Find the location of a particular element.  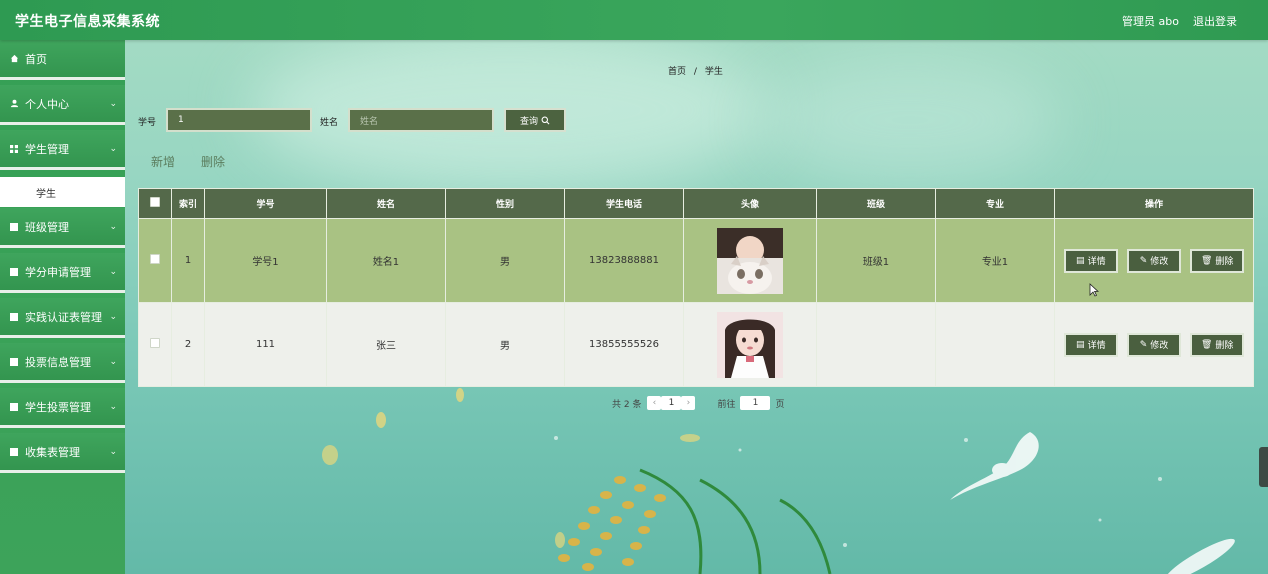

edit-icon: ✎ is located at coordinates (1143, 260).